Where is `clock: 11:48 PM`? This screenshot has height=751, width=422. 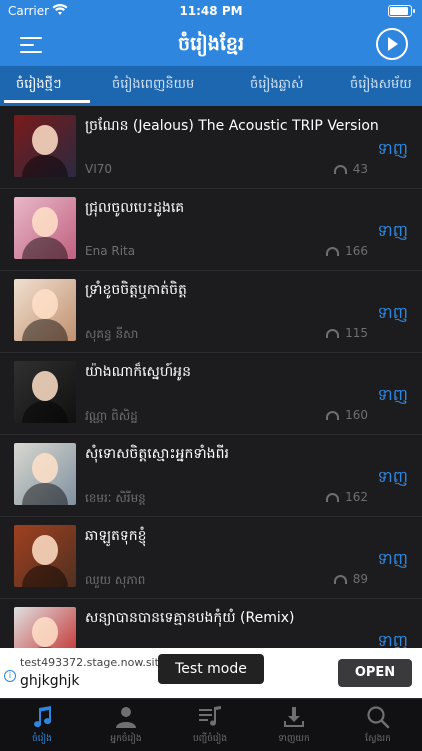 clock: 11:48 PM is located at coordinates (211, 11).